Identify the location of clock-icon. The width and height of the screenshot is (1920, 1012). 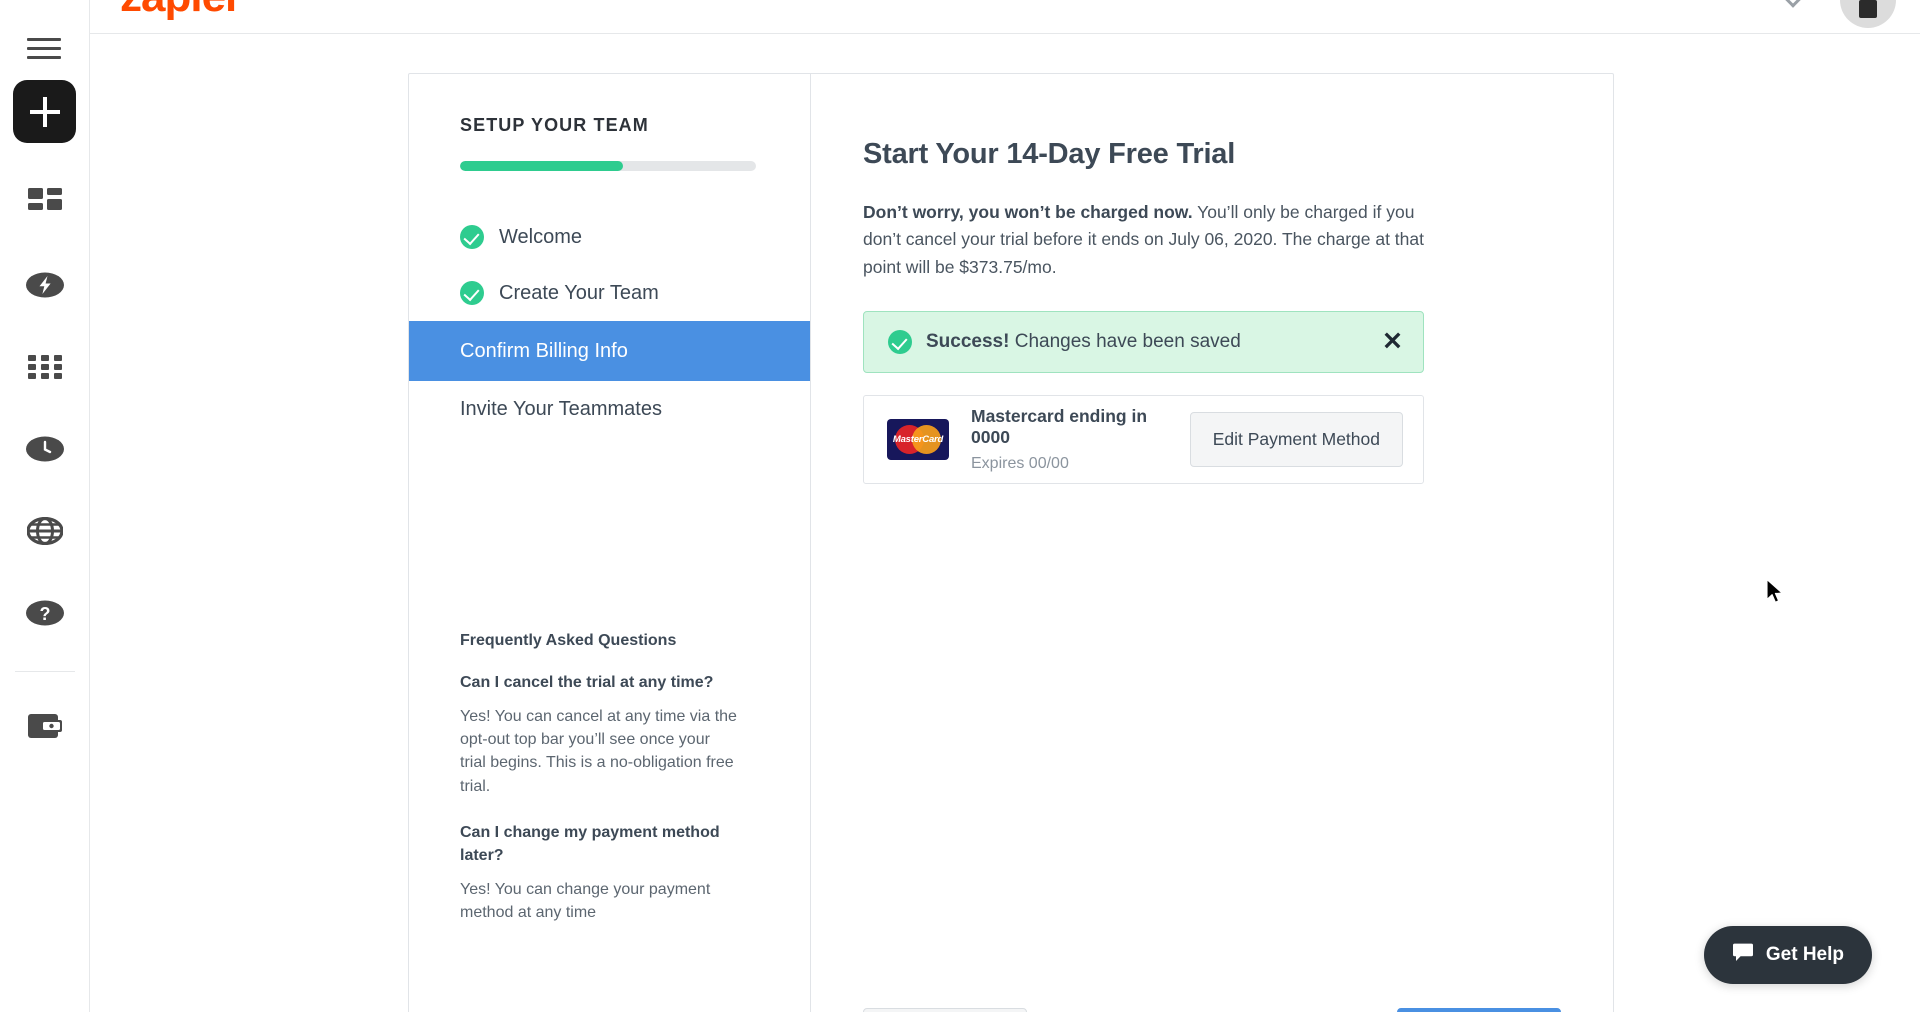
(44, 449).